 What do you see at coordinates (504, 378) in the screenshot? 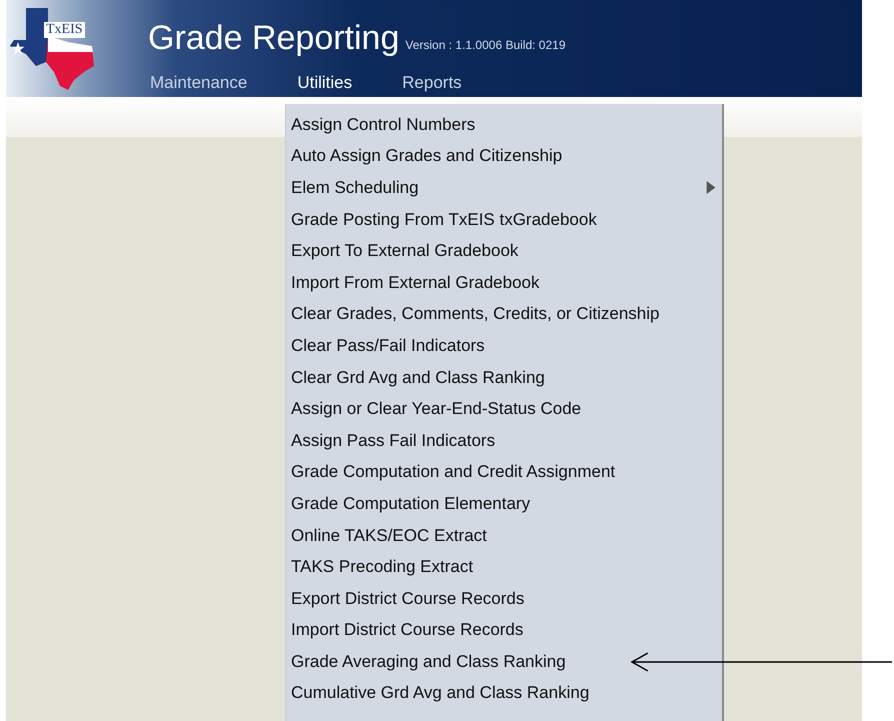
I see `menu-option: Clear Grd Avg and Class Ranking` at bounding box center [504, 378].